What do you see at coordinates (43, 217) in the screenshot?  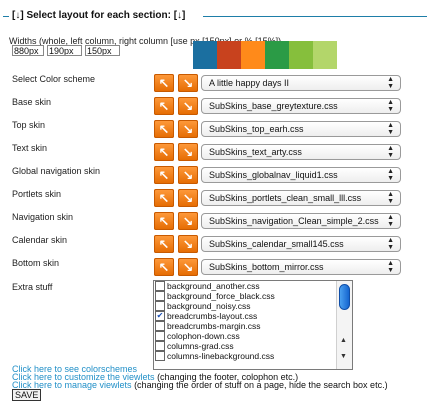 I see `row-label: Navigation skin` at bounding box center [43, 217].